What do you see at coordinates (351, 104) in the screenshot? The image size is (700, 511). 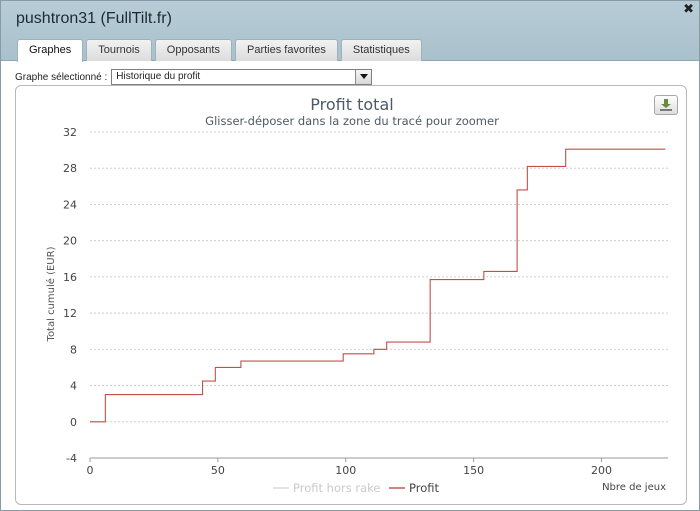 I see `chart-title: Profit total` at bounding box center [351, 104].